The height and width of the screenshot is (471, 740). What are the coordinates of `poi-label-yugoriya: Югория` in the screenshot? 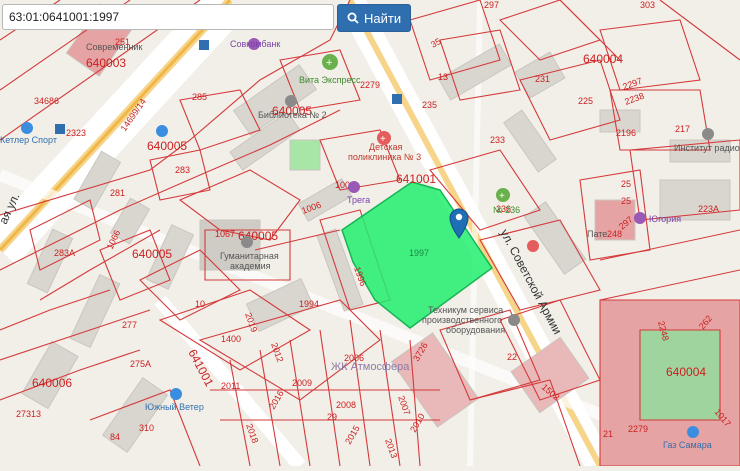 It's located at (665, 219).